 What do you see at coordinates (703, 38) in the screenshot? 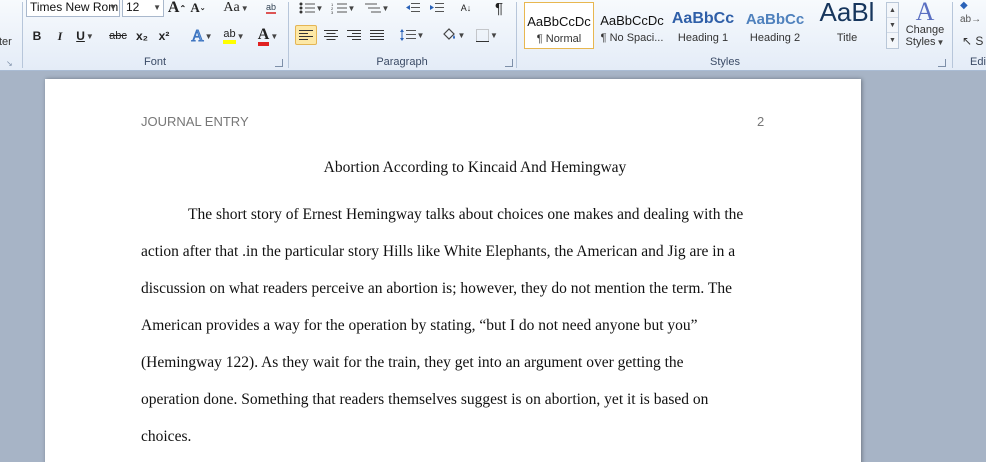
I see `style-name: Heading 1` at bounding box center [703, 38].